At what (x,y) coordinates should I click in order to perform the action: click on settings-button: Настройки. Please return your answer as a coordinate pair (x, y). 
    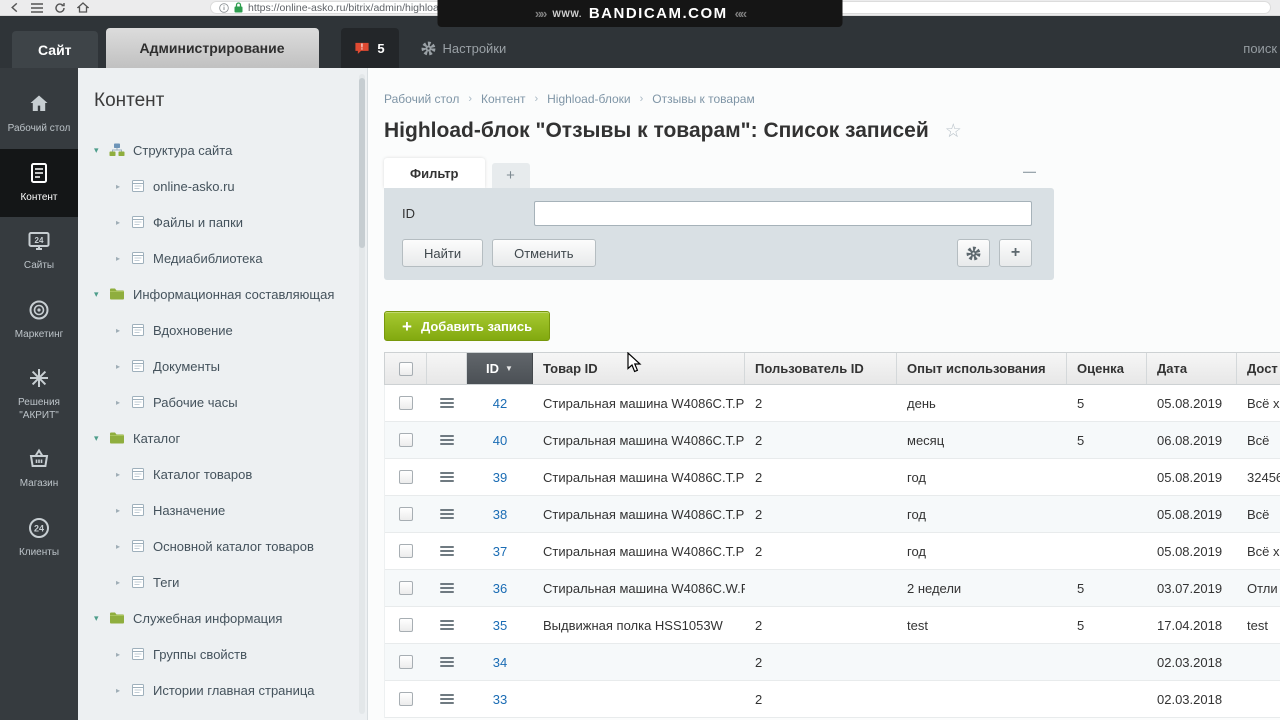
    Looking at the image, I should click on (463, 48).